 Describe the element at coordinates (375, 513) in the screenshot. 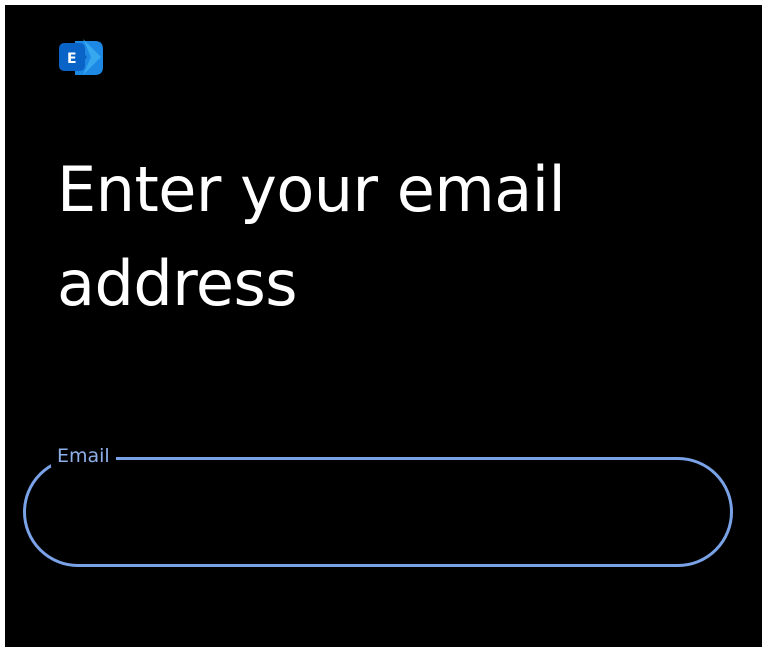

I see `email-input` at that location.